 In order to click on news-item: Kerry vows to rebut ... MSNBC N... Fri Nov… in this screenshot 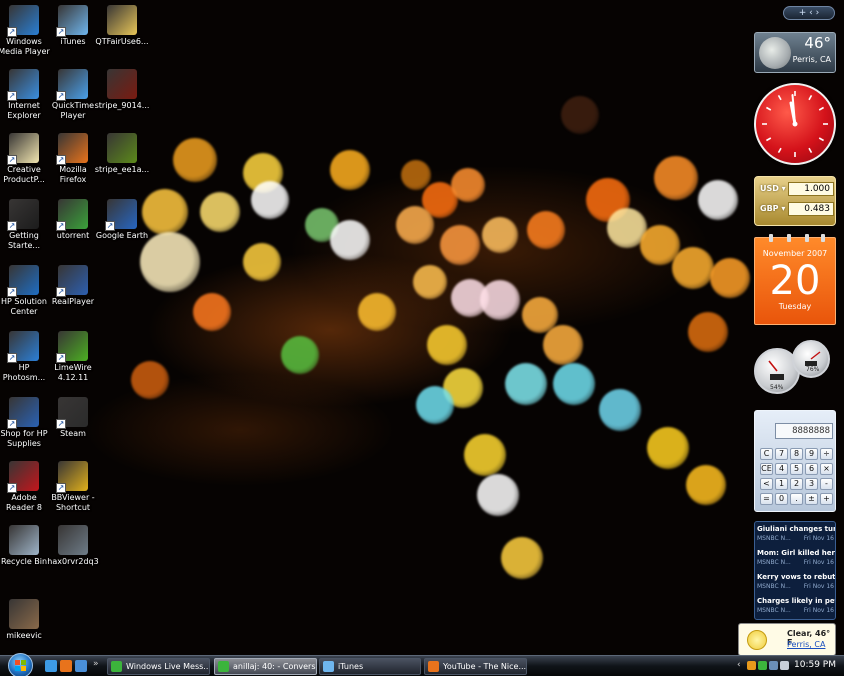, I will do `click(796, 584)`.